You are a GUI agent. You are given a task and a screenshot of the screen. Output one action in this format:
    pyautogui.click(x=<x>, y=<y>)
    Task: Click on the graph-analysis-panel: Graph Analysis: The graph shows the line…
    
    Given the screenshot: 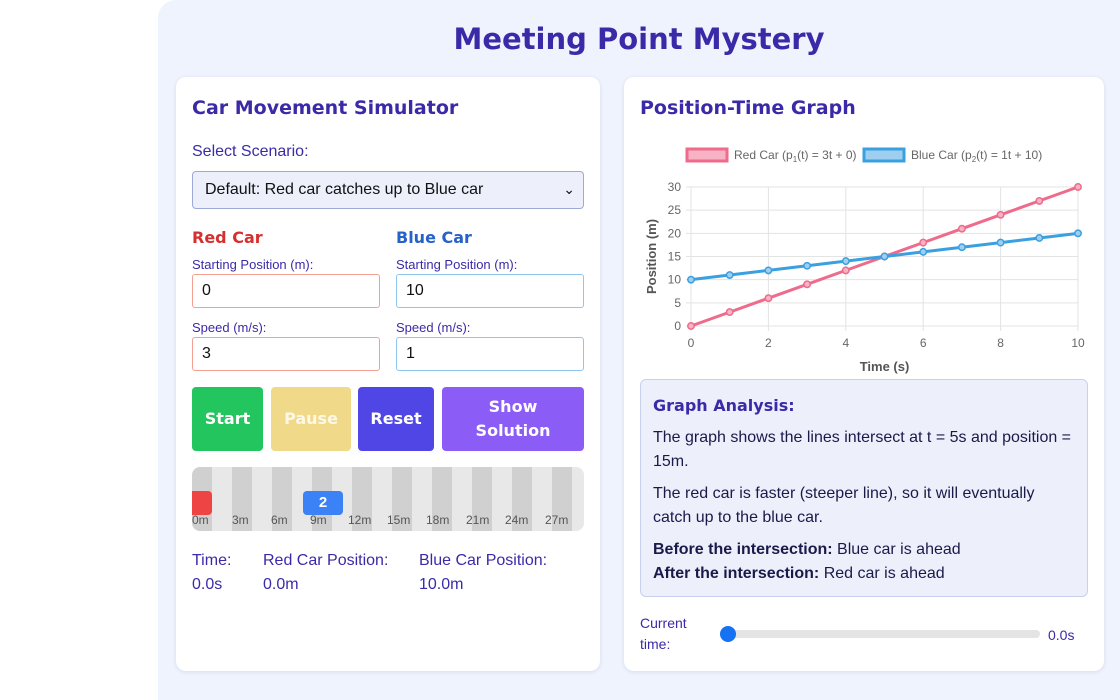 What is the action you would take?
    pyautogui.click(x=864, y=488)
    